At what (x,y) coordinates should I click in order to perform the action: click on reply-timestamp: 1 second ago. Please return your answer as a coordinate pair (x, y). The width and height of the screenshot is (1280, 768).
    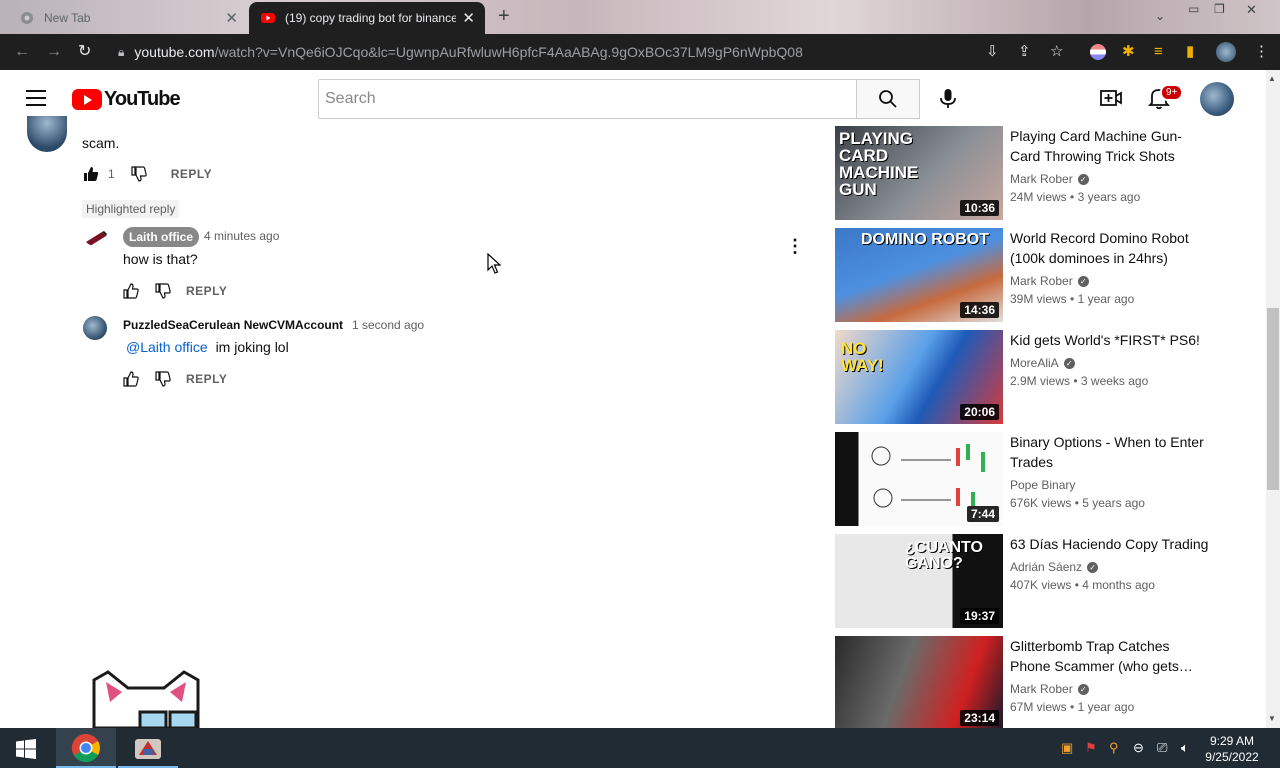
    Looking at the image, I should click on (388, 325).